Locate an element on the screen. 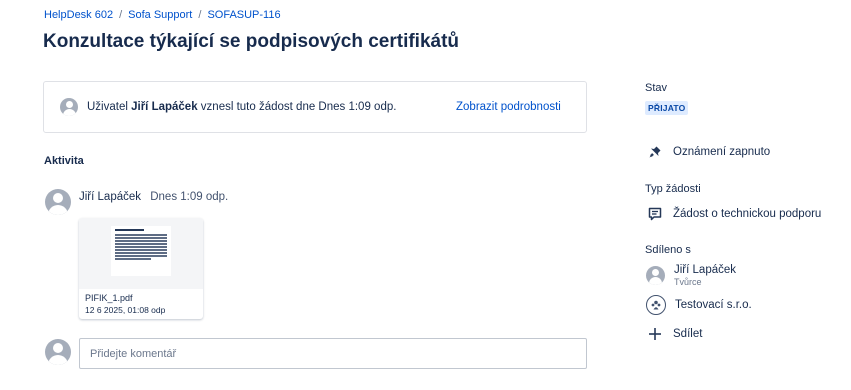 The image size is (851, 390). request-type-label: Typ žádosti is located at coordinates (673, 189).